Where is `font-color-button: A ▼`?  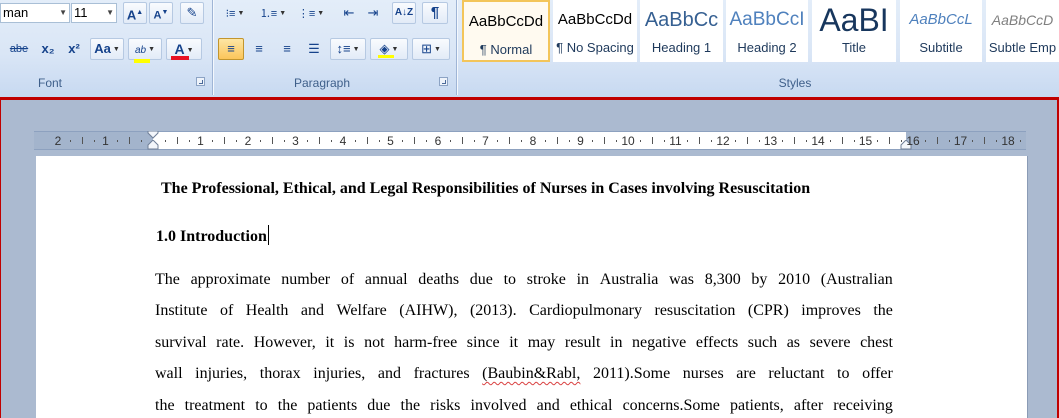 font-color-button: A ▼ is located at coordinates (184, 49).